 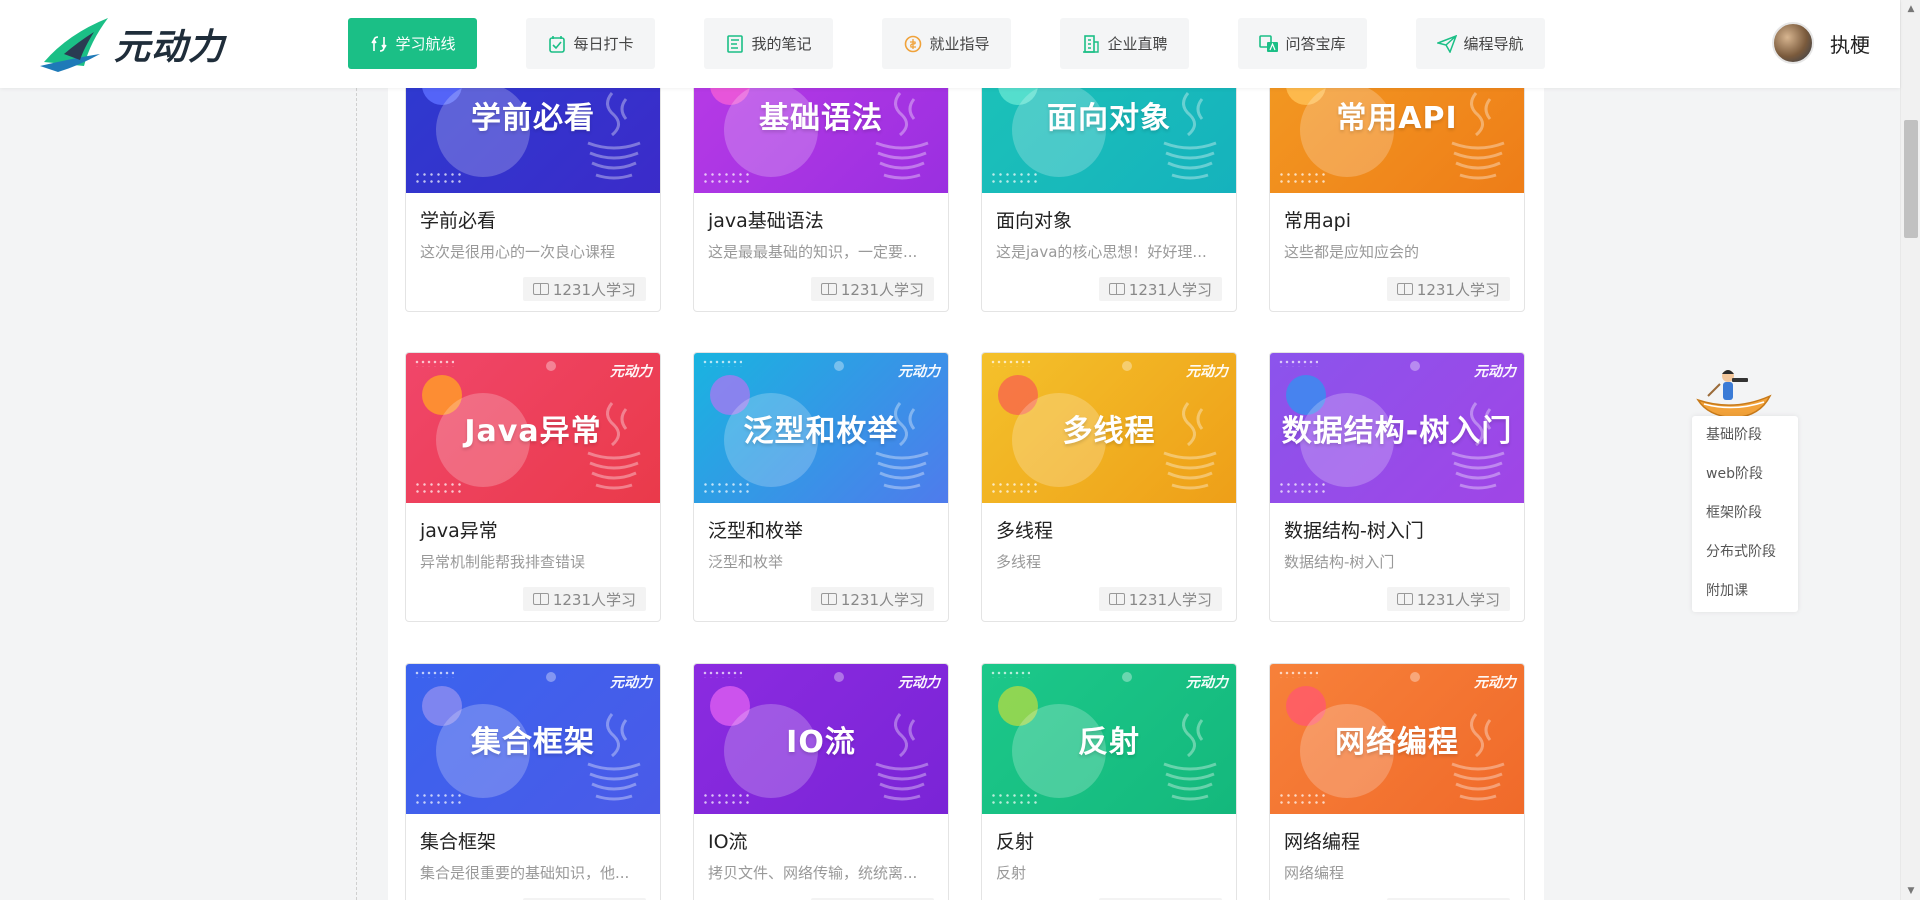 I want to click on course-title: 网络编程, so click(x=1397, y=842).